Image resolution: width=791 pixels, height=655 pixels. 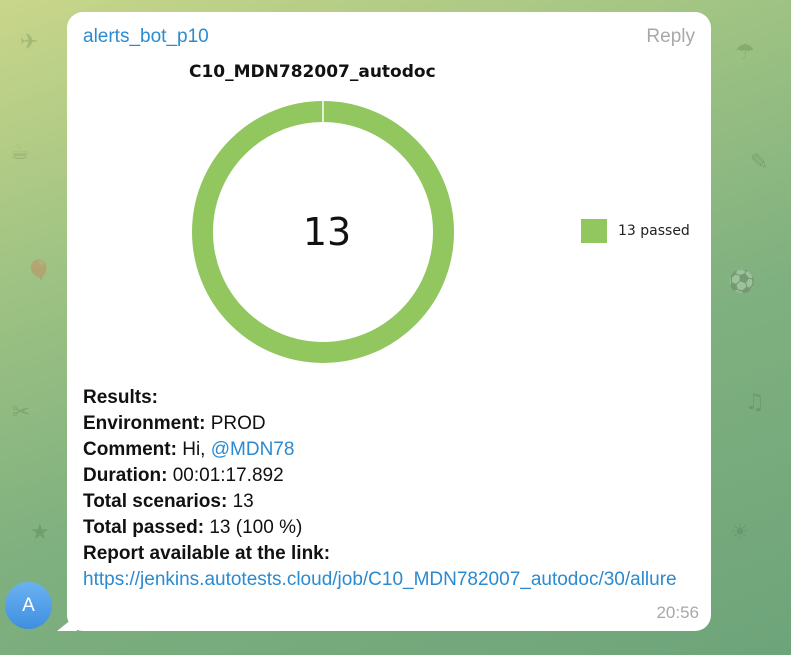 I want to click on total-passed-value: 13 (100 %), so click(x=256, y=527).